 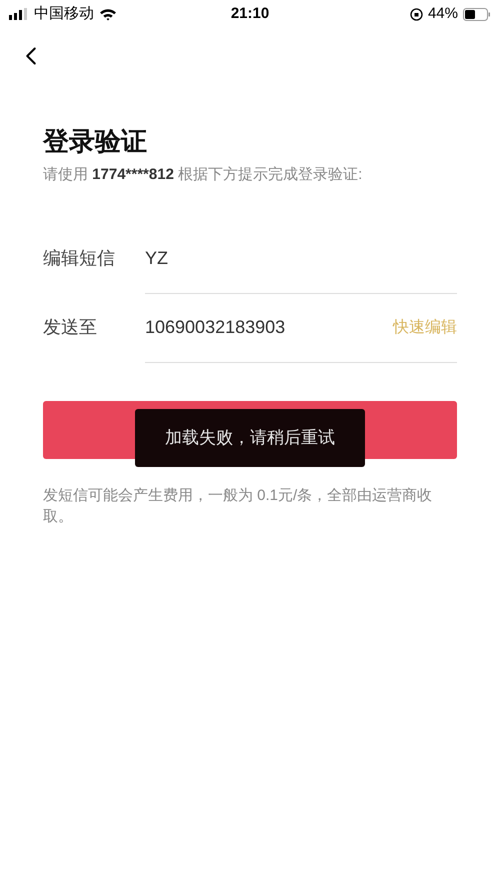 What do you see at coordinates (250, 14) in the screenshot?
I see `clock-time: 21:10` at bounding box center [250, 14].